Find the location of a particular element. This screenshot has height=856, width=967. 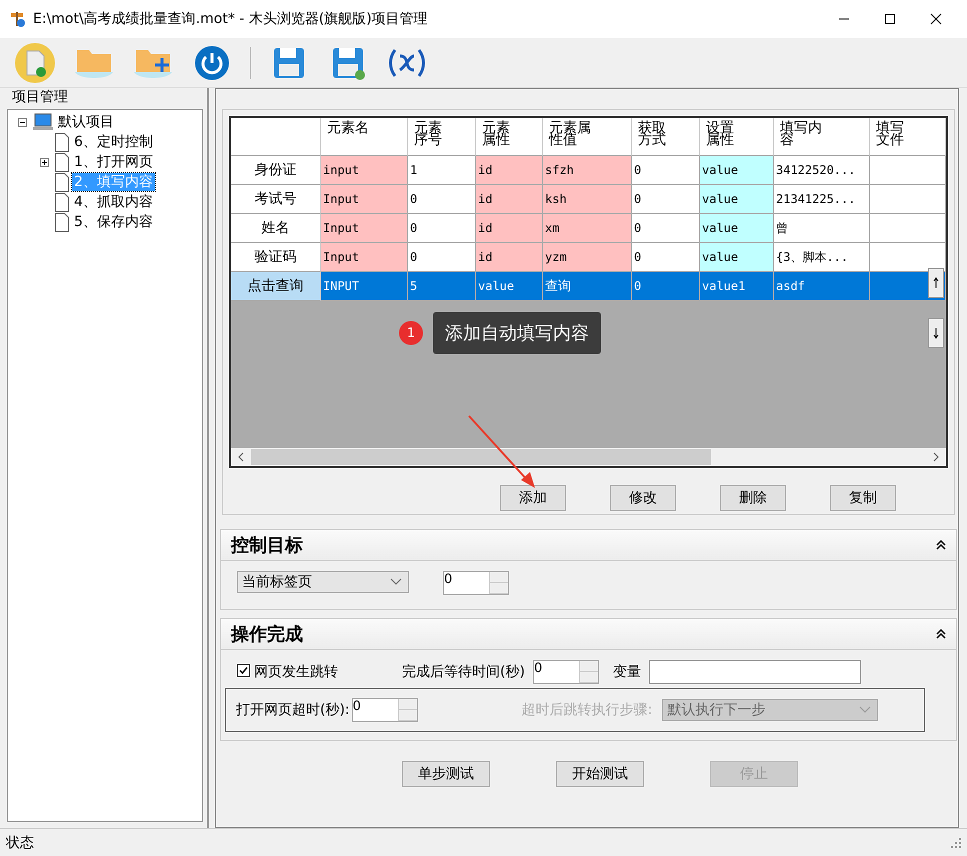

column-header: 元素序号 is located at coordinates (442, 137).